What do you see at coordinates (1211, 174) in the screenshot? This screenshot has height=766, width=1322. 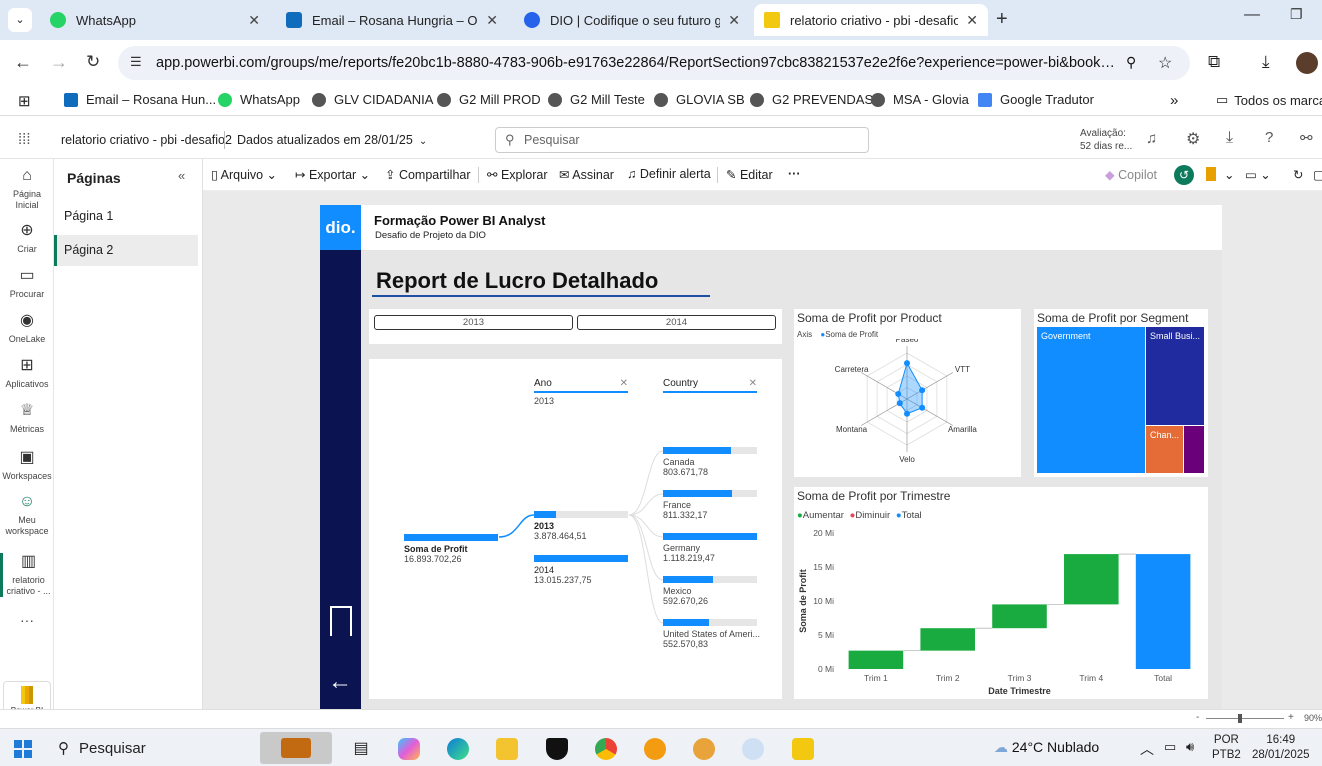 I see `bookmark-icon` at bounding box center [1211, 174].